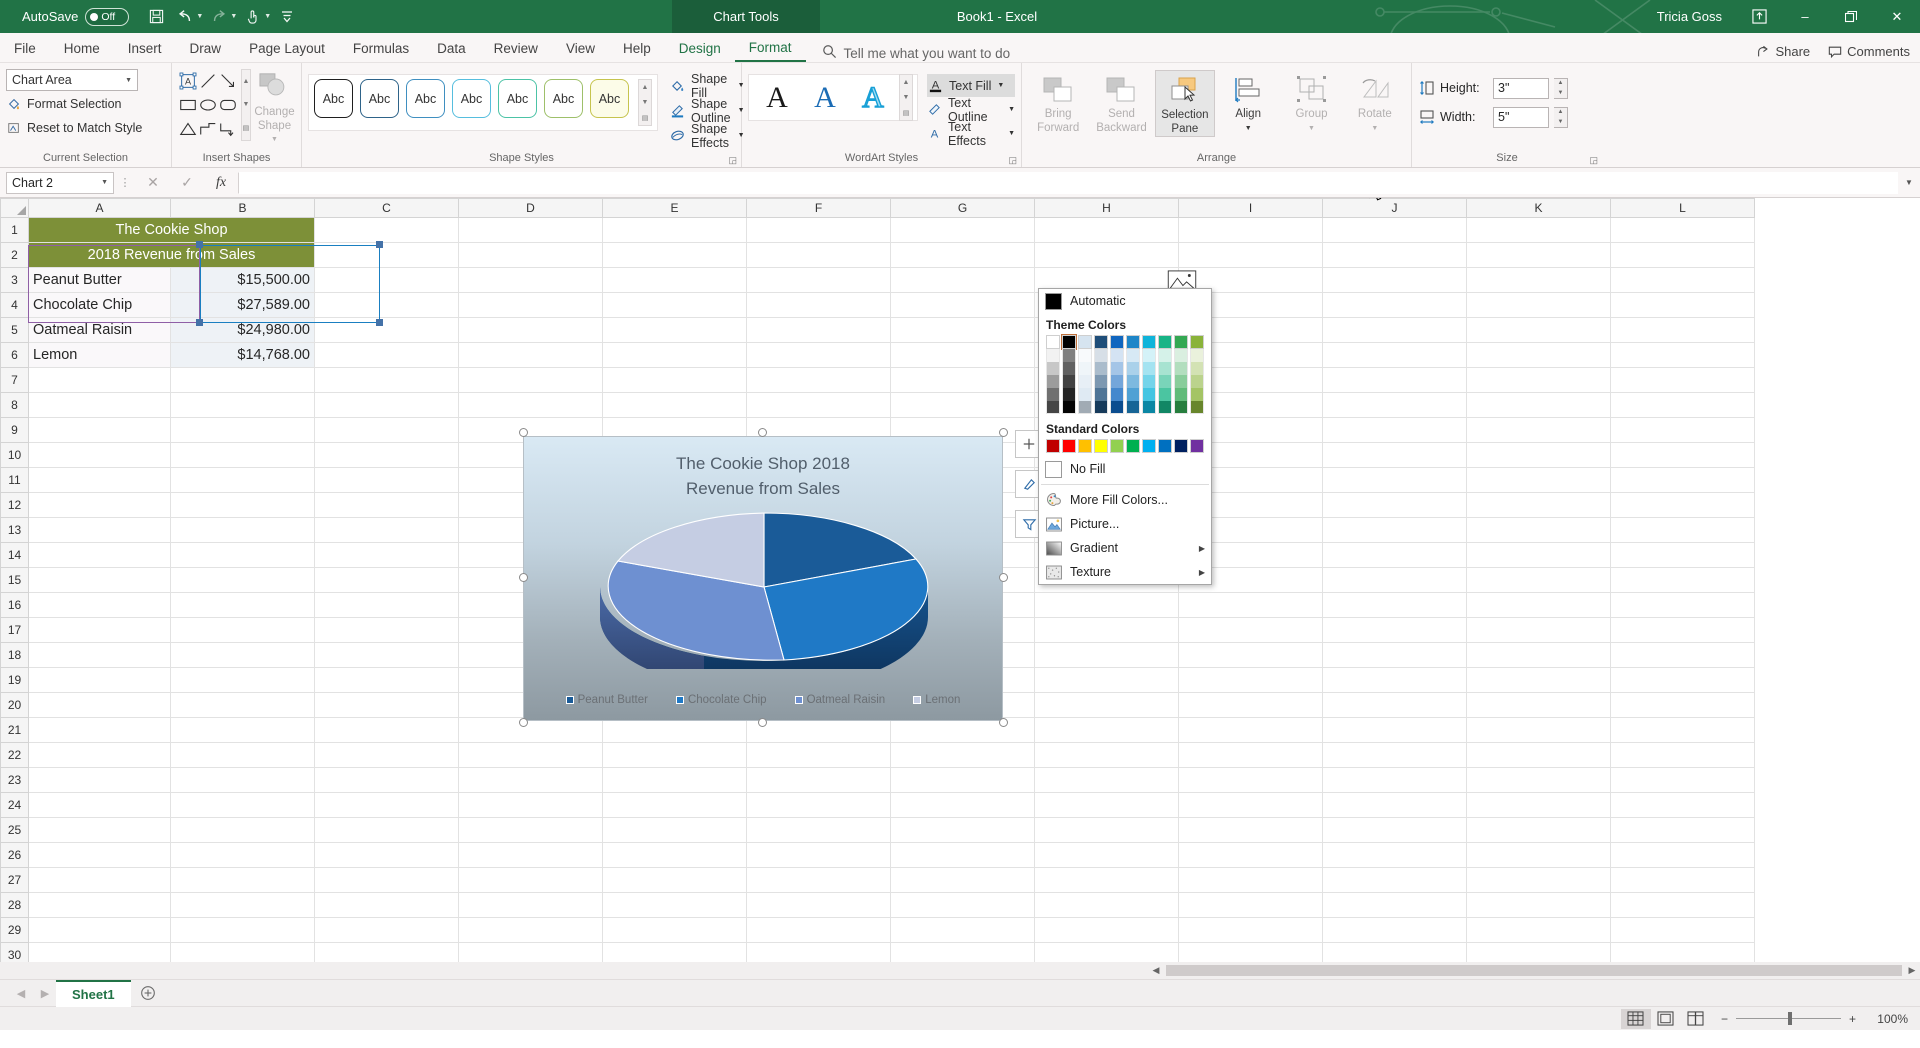 This screenshot has height=1048, width=1920. Describe the element at coordinates (14, 855) in the screenshot. I see `row-header-26: 26` at that location.